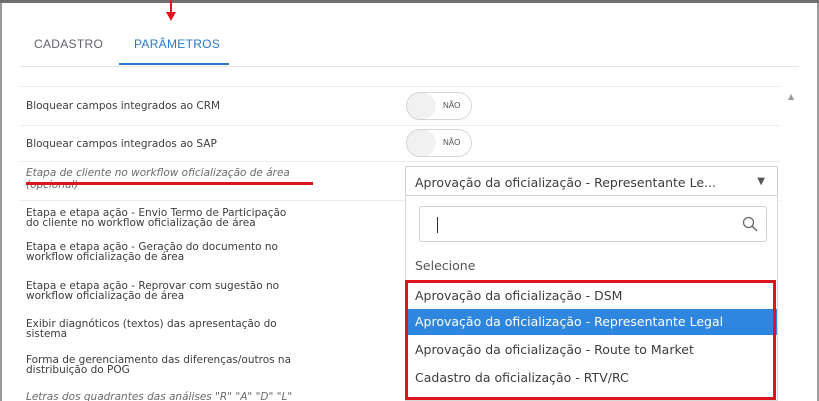  What do you see at coordinates (174, 64) in the screenshot?
I see `active-tab-indicator` at bounding box center [174, 64].